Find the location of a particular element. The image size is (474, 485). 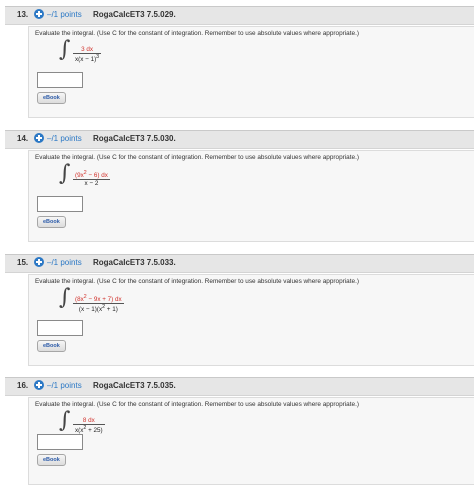

problem-code: RogaCalcET3 7.5.035. is located at coordinates (134, 385).